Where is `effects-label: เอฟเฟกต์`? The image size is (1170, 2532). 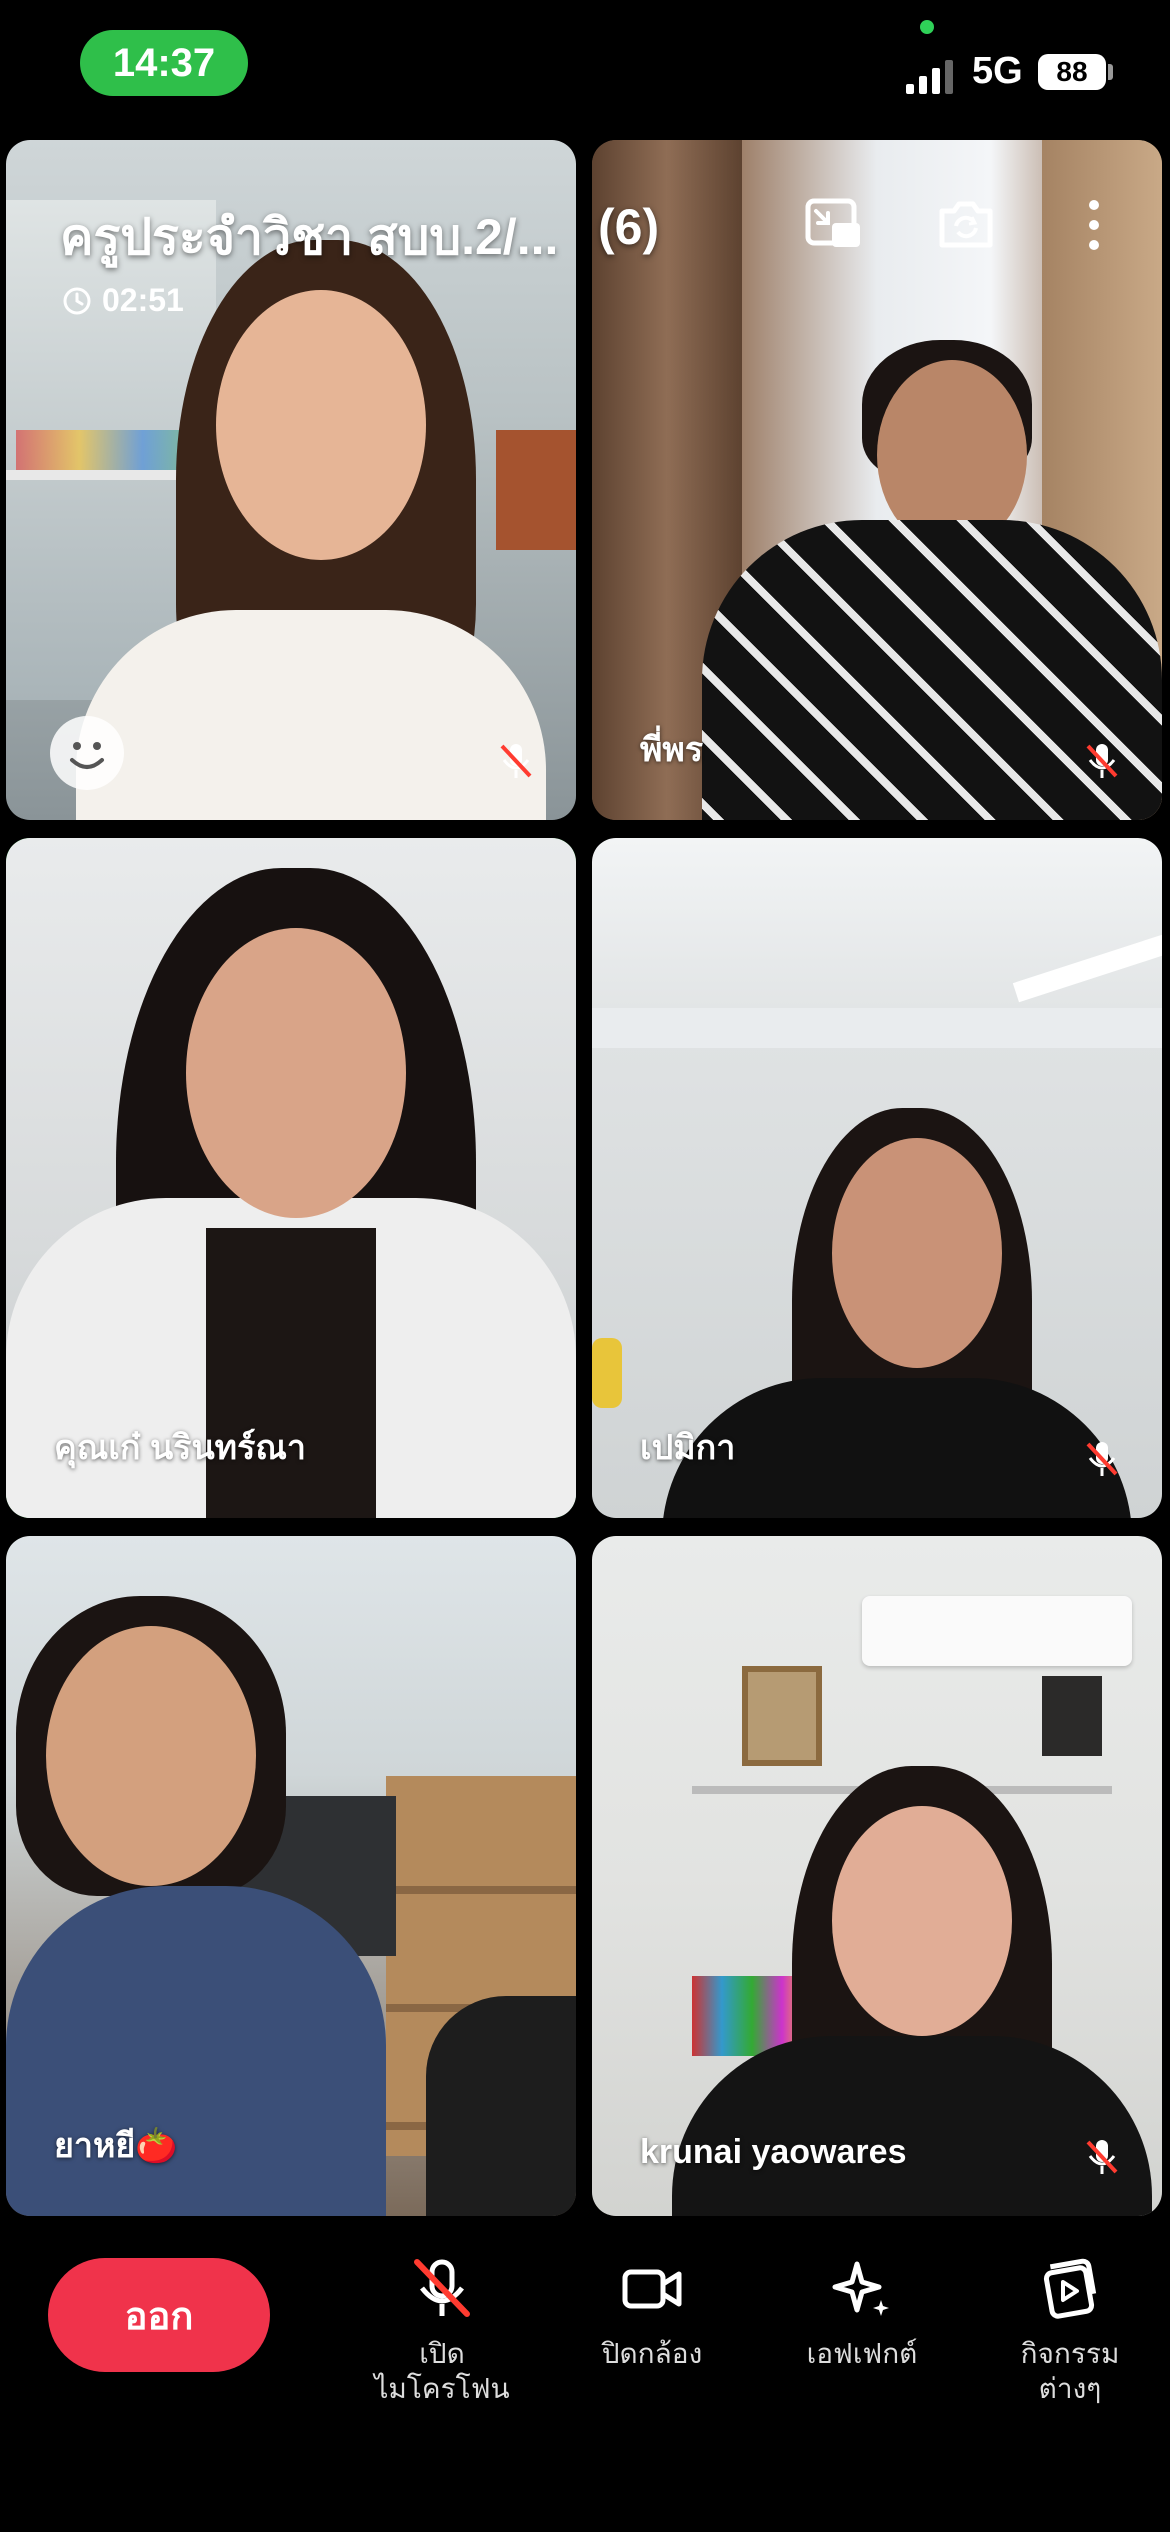
effects-label: เอฟเฟกต์ is located at coordinates (862, 2353).